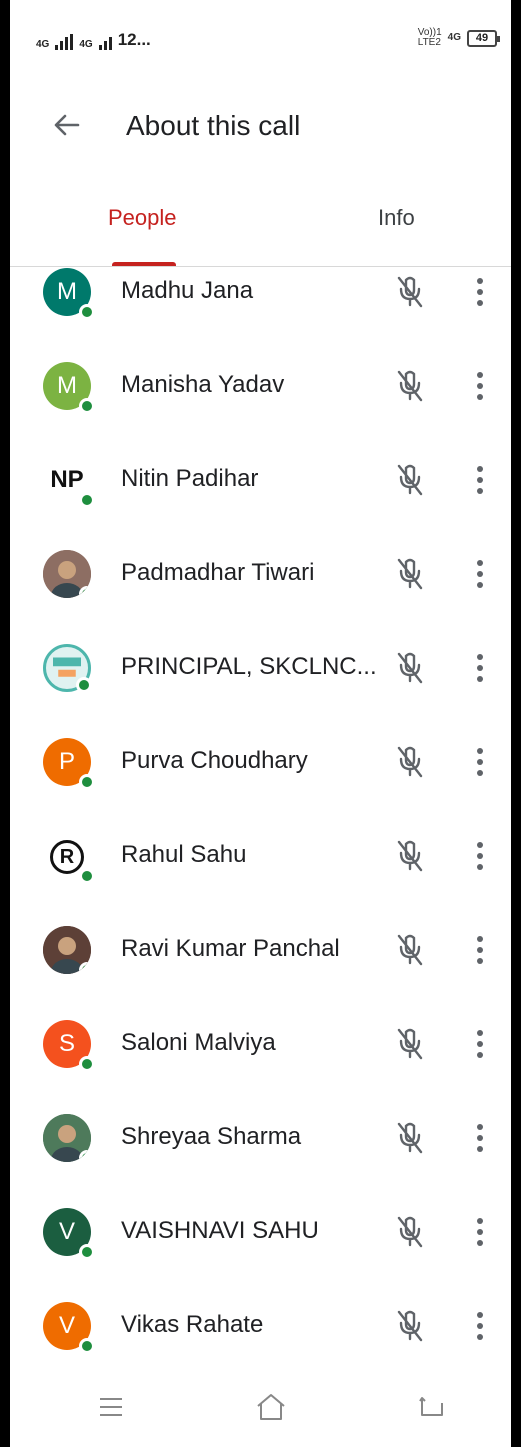 This screenshot has height=1447, width=521. I want to click on participant-row: S Saloni Malviya, so click(260, 1045).